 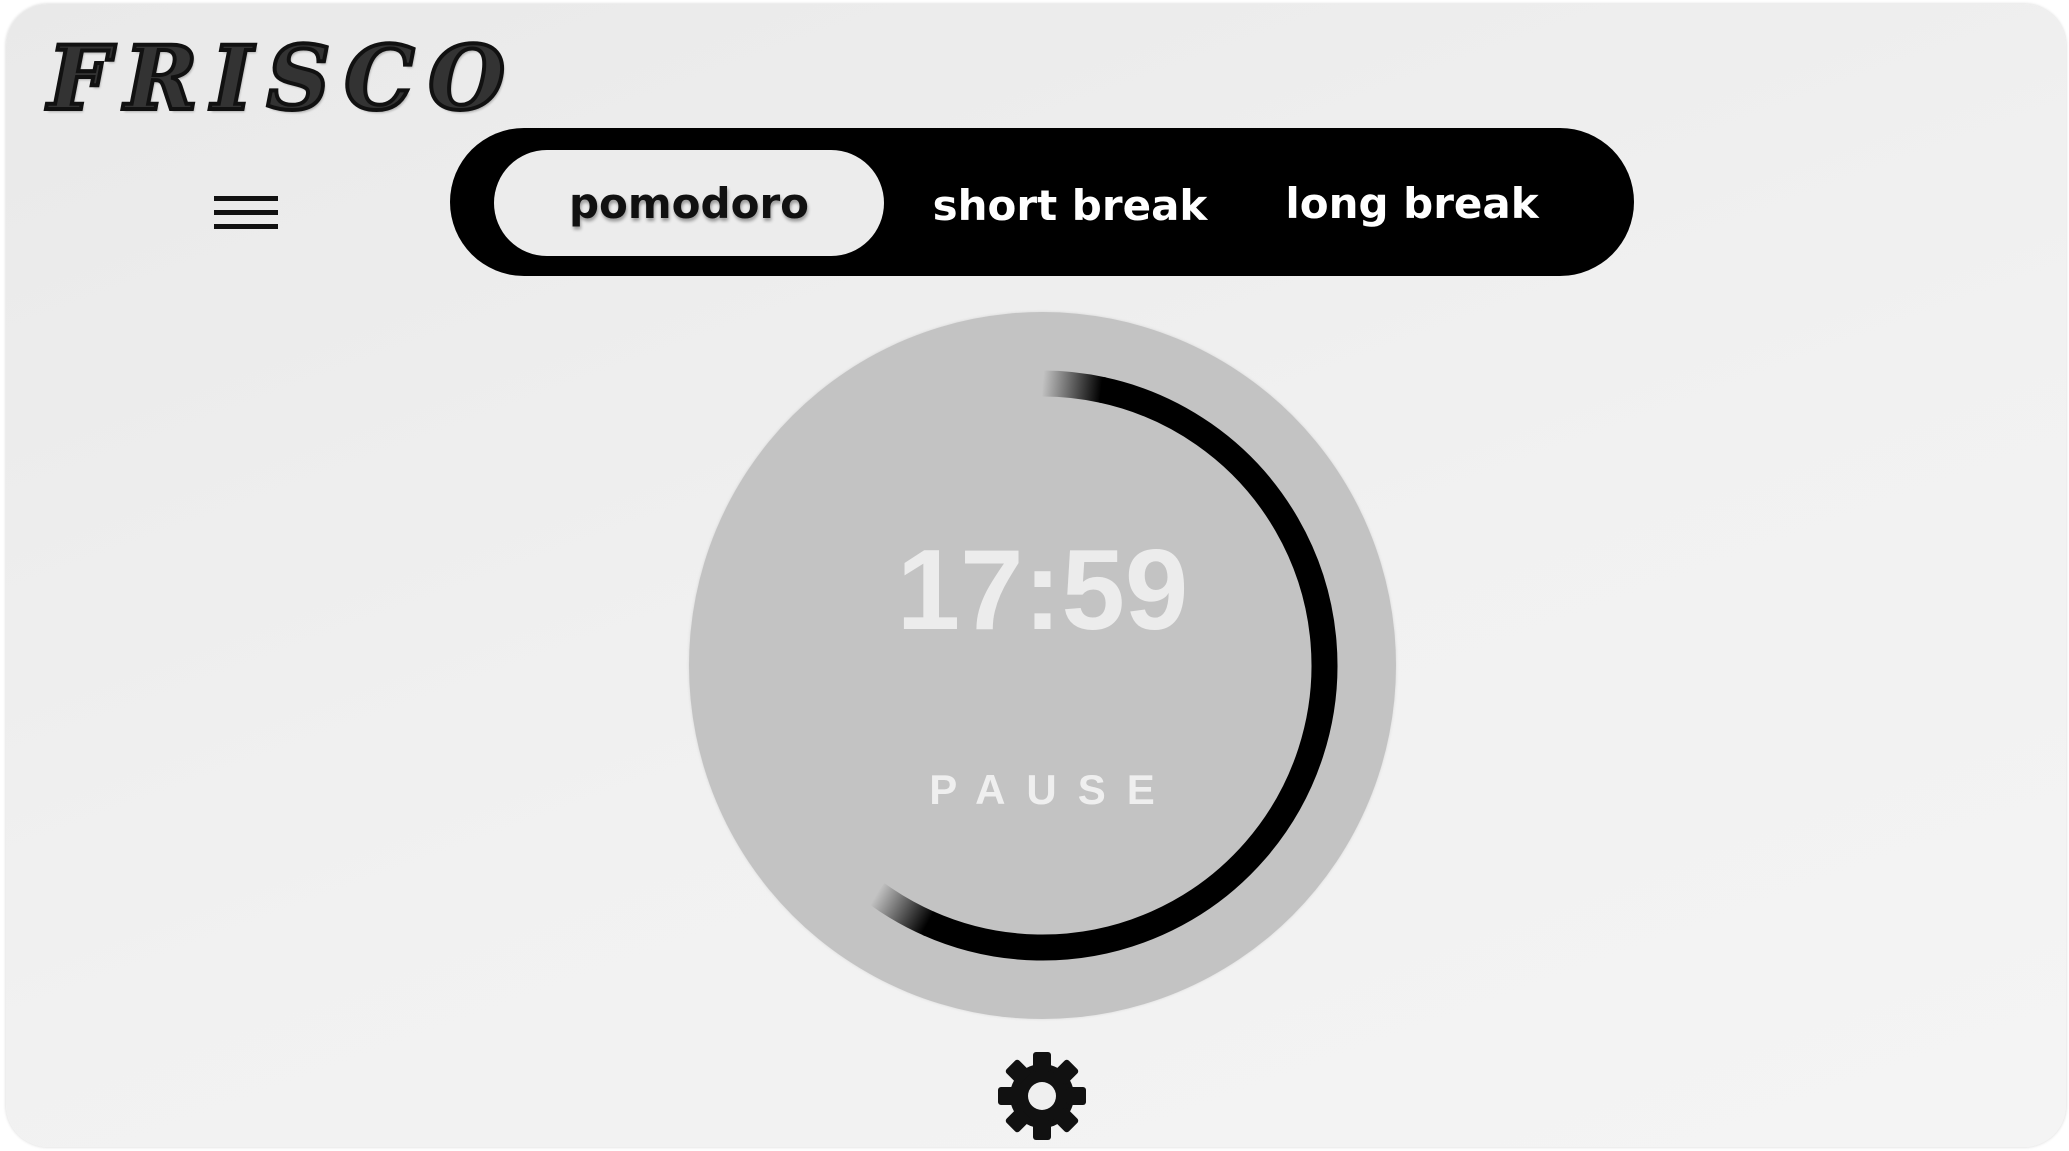 What do you see at coordinates (689, 203) in the screenshot?
I see `tab-pomodoro: pomodoro` at bounding box center [689, 203].